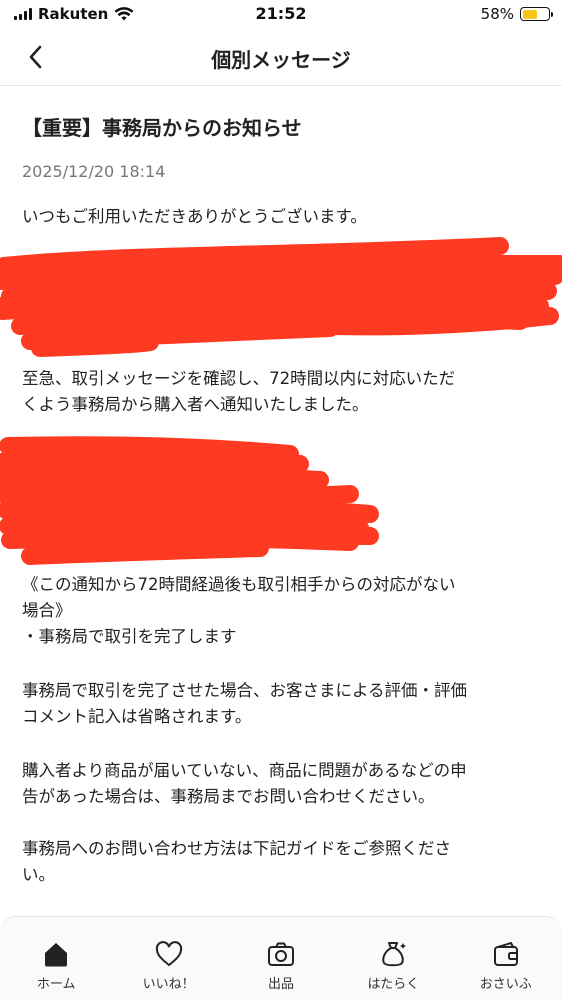  What do you see at coordinates (516, 14) in the screenshot?
I see `status-right: 58%` at bounding box center [516, 14].